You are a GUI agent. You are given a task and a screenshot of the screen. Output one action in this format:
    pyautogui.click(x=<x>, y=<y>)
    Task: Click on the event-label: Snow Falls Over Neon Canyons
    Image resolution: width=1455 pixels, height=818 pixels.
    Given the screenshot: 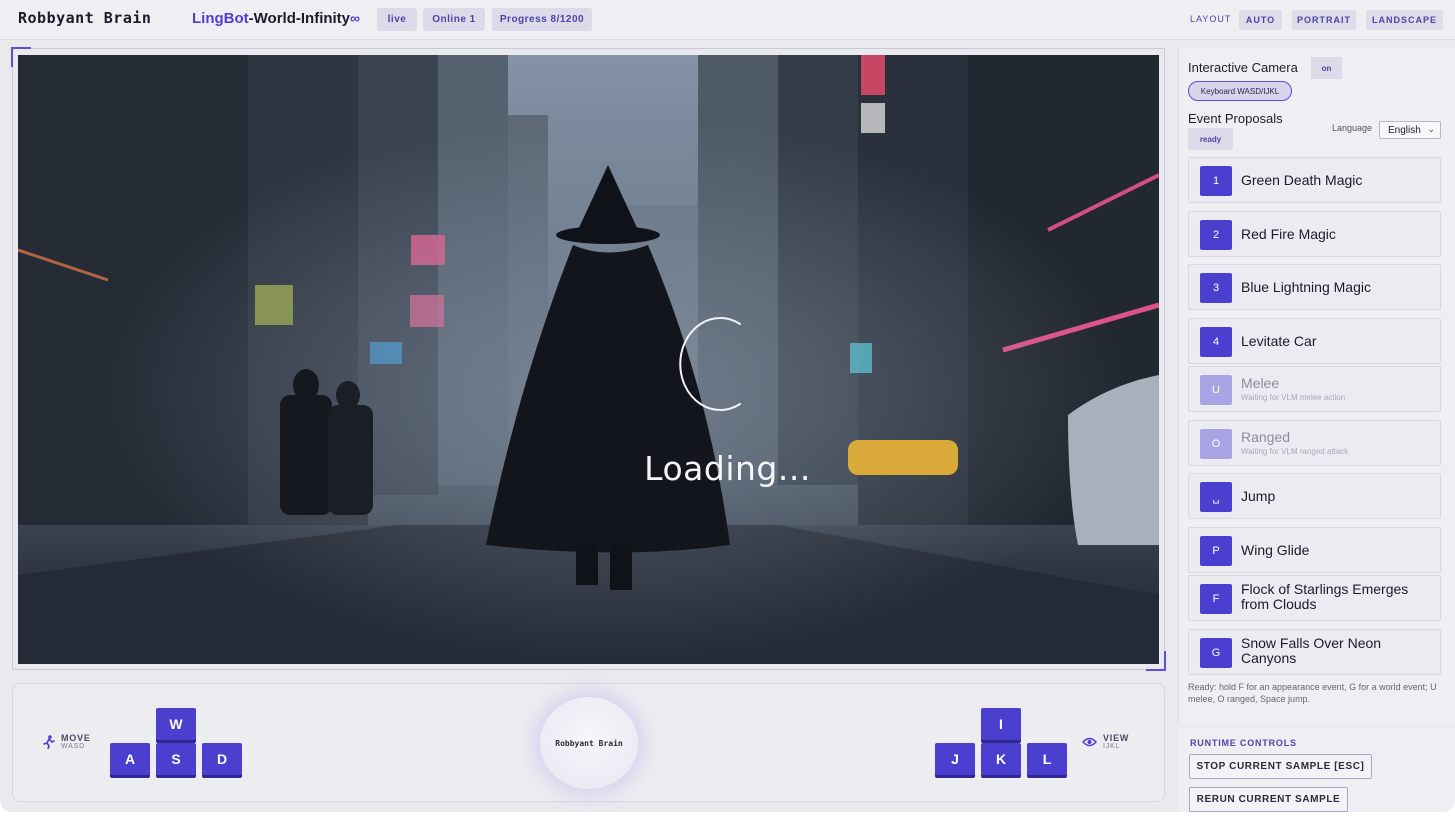 What is the action you would take?
    pyautogui.click(x=1311, y=650)
    